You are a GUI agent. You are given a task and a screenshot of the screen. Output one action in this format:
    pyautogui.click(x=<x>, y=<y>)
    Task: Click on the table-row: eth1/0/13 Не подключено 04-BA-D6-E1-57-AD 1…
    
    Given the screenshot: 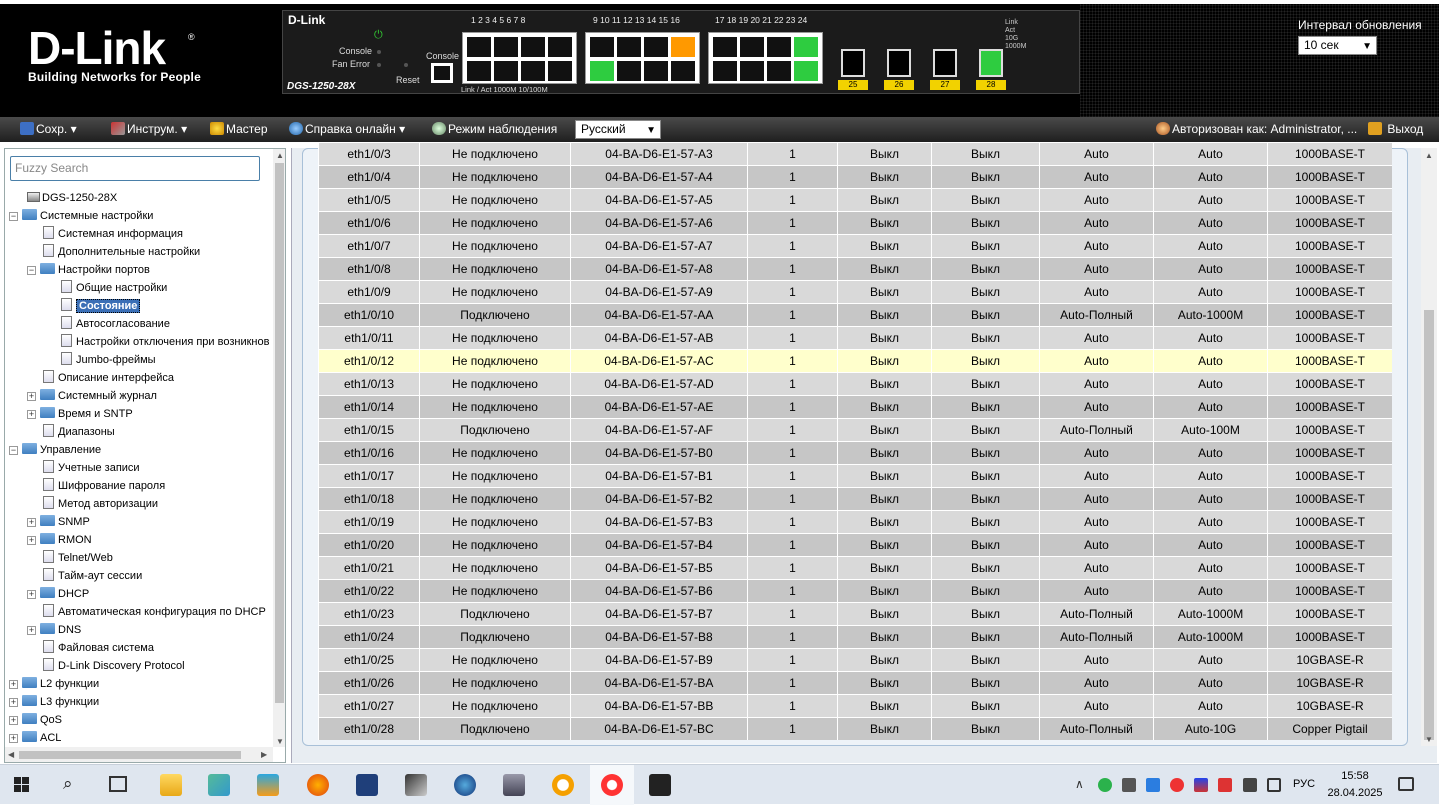 What is the action you would take?
    pyautogui.click(x=855, y=384)
    